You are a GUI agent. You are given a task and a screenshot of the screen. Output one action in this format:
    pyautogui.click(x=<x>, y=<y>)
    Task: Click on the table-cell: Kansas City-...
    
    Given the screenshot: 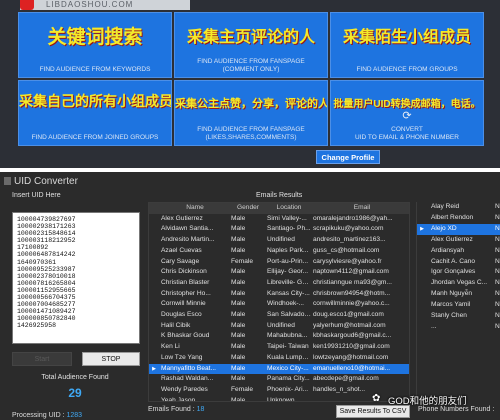 What is the action you would take?
    pyautogui.click(x=288, y=293)
    